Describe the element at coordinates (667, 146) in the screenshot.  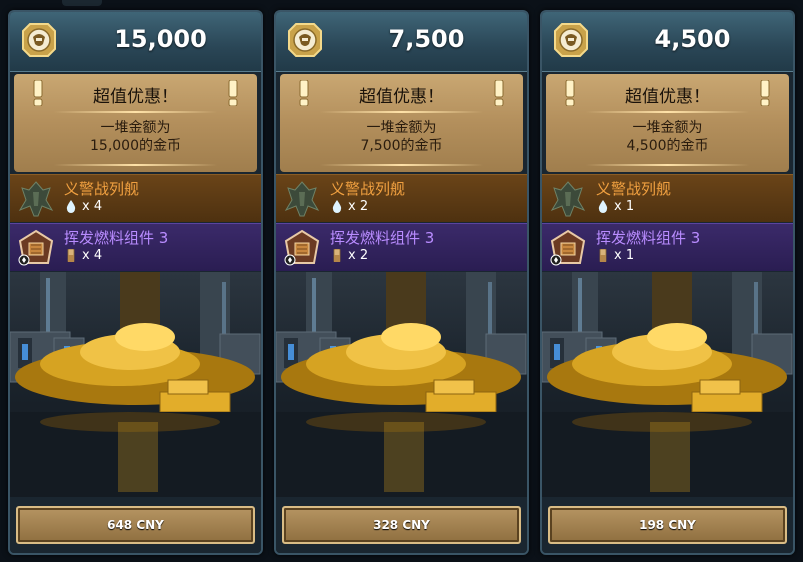
I see `promo-line-2: 4,500的金币` at that location.